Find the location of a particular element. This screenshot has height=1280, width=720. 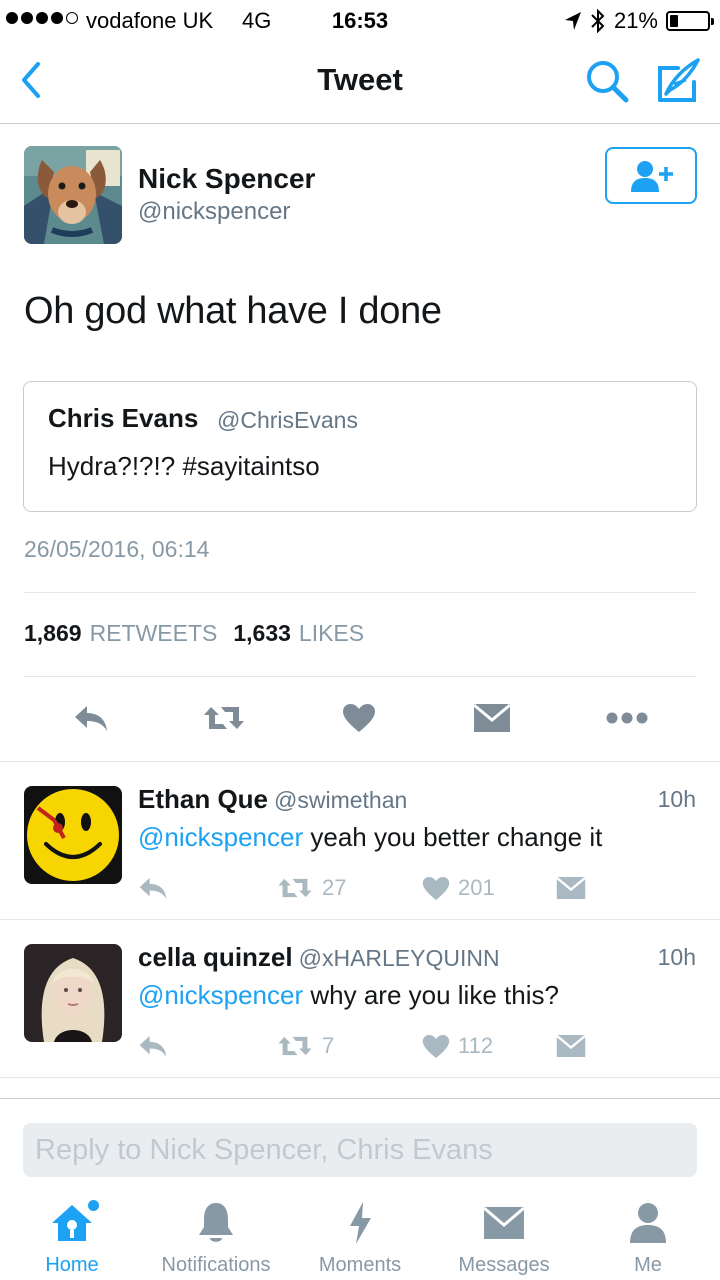

like-button is located at coordinates (359, 718).